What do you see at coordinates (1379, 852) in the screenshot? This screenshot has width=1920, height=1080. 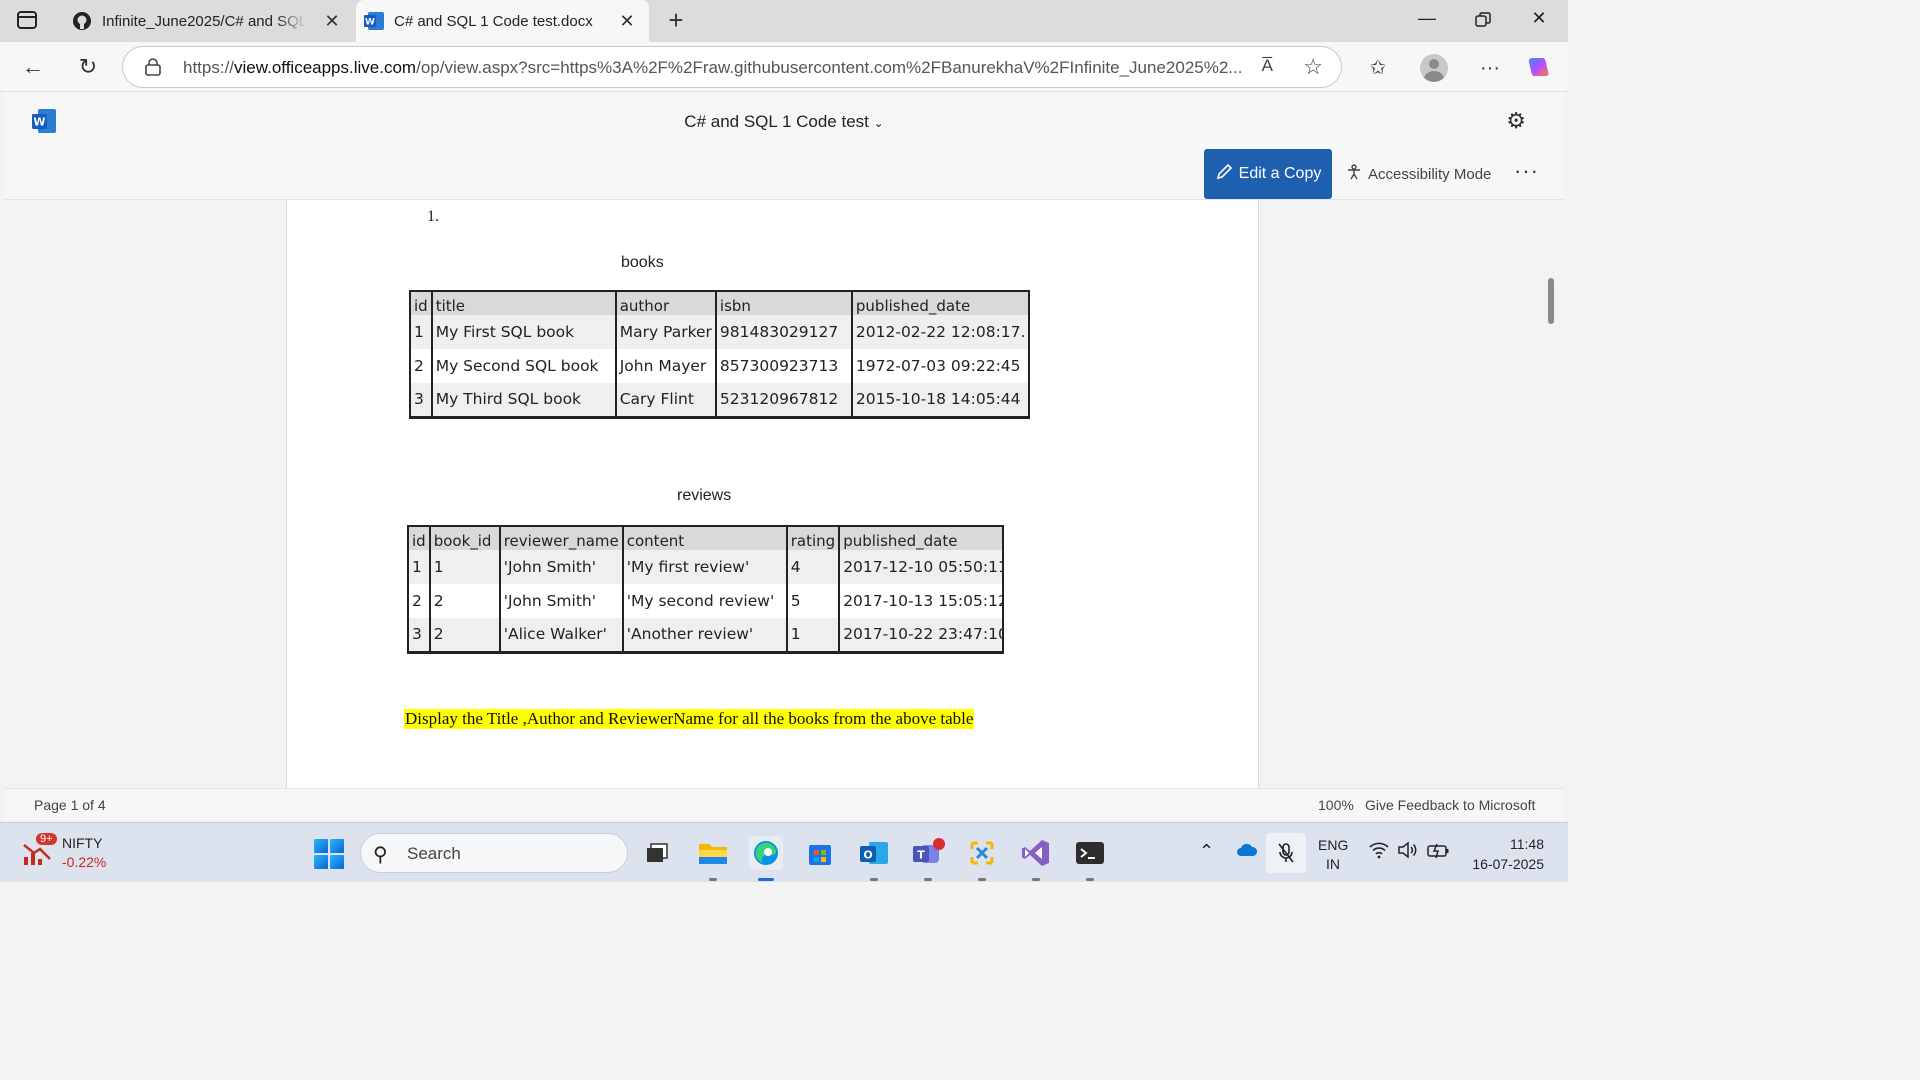 I see `wifi-icon` at bounding box center [1379, 852].